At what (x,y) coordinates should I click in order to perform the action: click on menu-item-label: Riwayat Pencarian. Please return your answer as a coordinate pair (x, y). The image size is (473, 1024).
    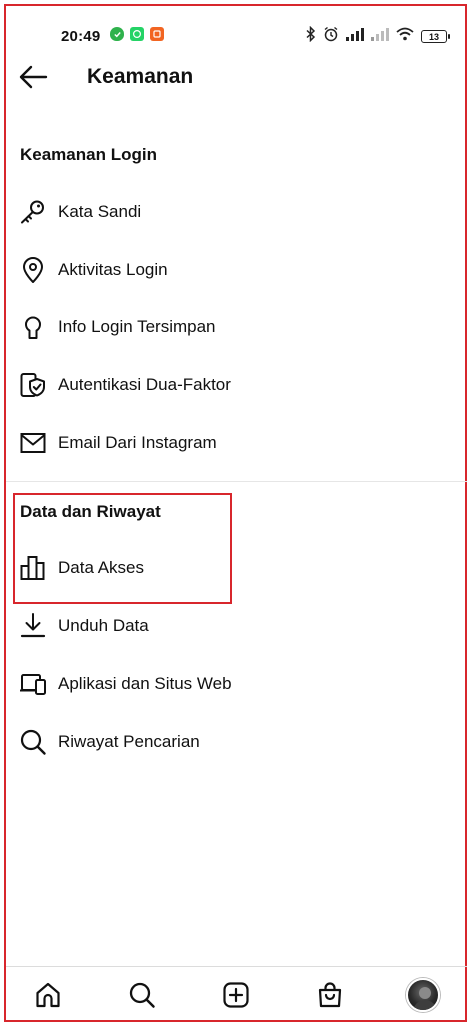
    Looking at the image, I should click on (129, 741).